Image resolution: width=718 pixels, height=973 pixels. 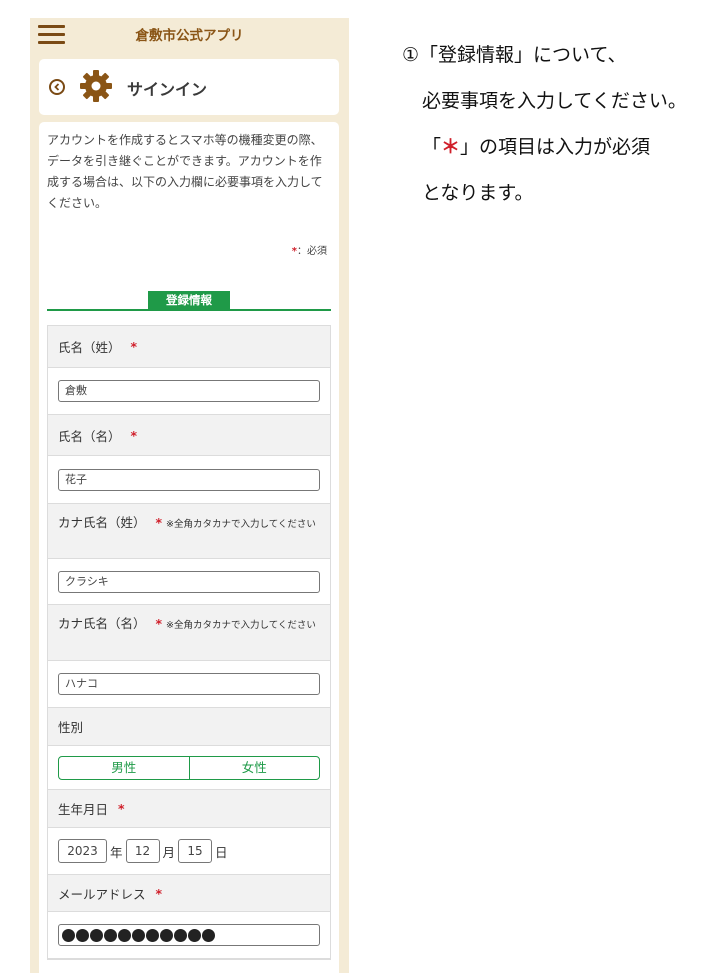 What do you see at coordinates (432, 147) in the screenshot?
I see `annotation-bracket-open: 「` at bounding box center [432, 147].